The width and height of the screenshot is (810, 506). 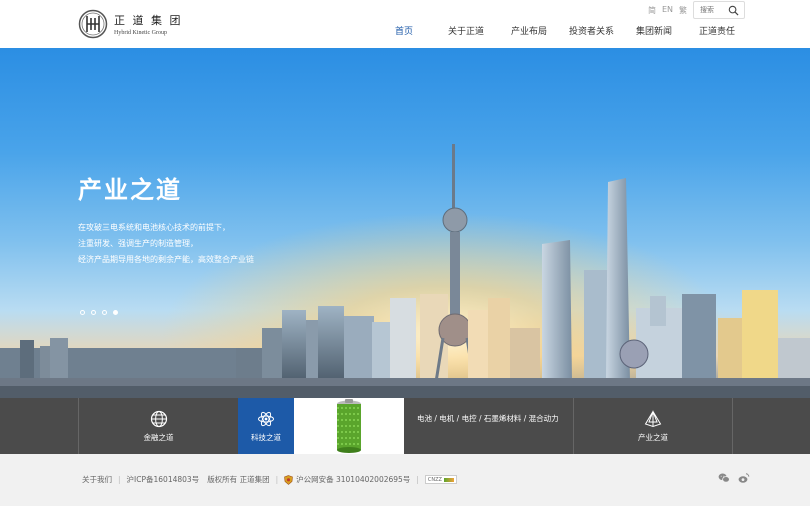 What do you see at coordinates (130, 190) in the screenshot?
I see `hero-title: 产业之道` at bounding box center [130, 190].